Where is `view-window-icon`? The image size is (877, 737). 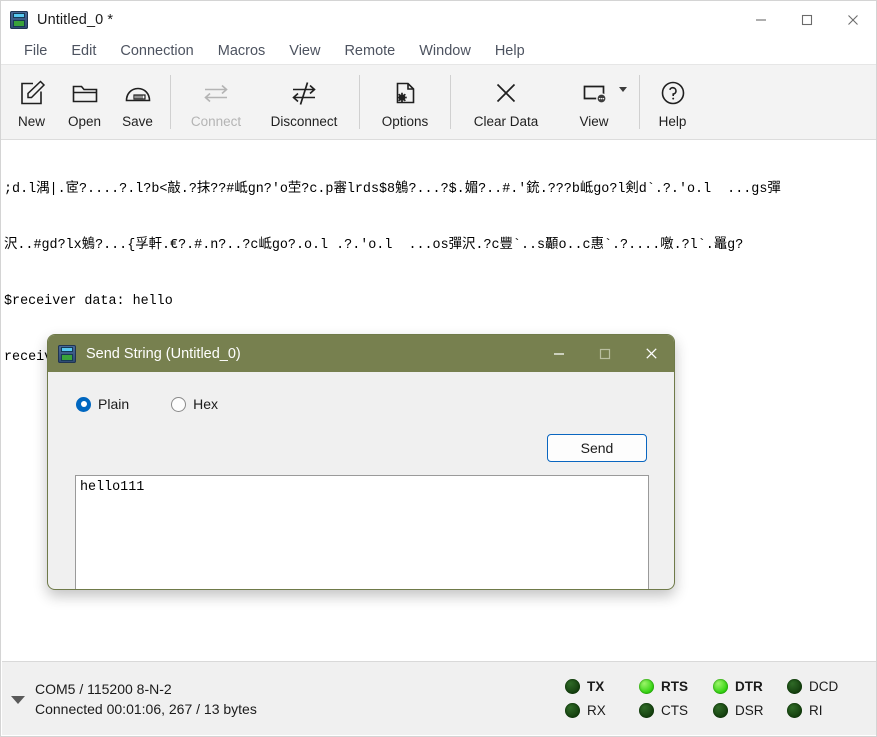 view-window-icon is located at coordinates (594, 93).